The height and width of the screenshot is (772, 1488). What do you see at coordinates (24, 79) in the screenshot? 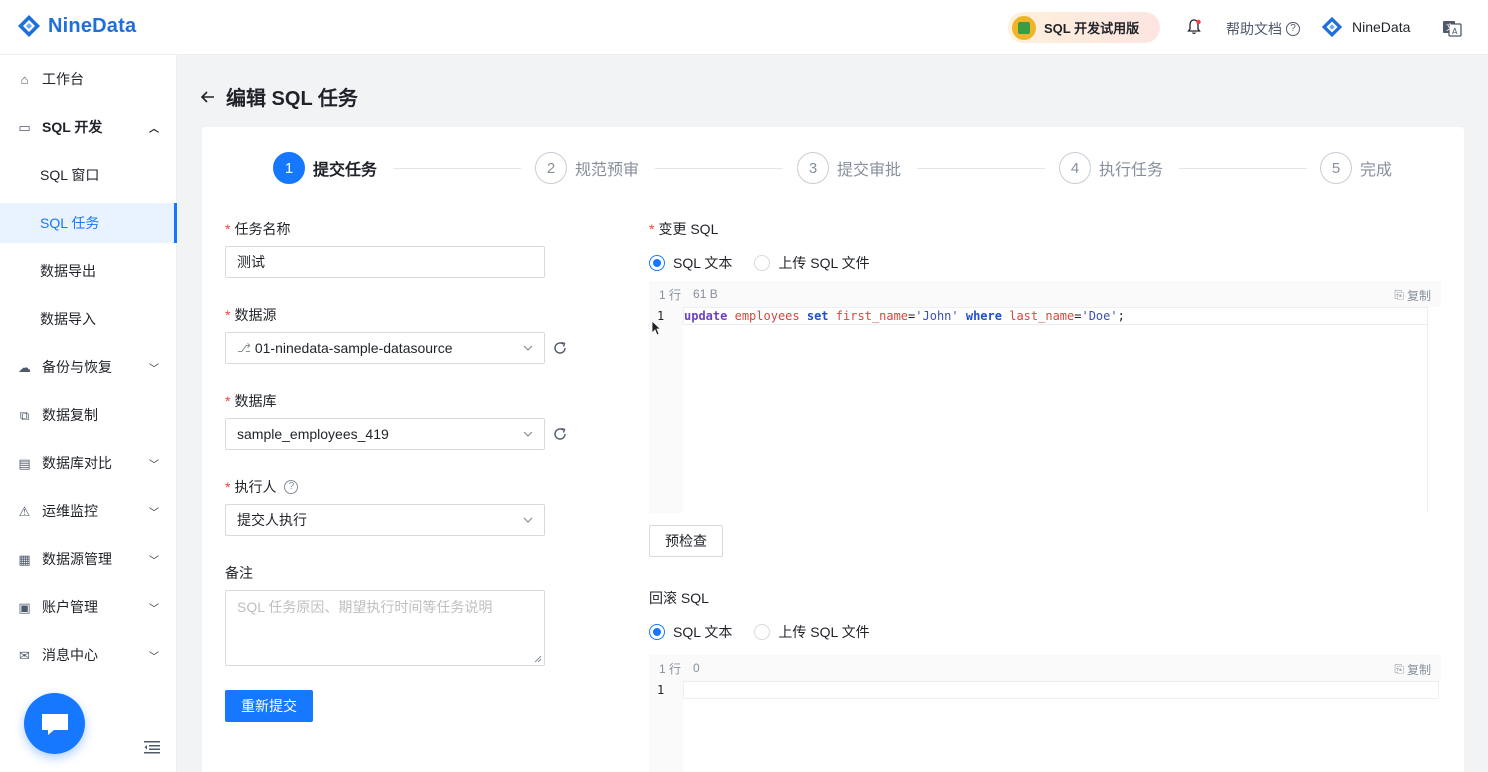
I see `home-icon: ⌂` at bounding box center [24, 79].